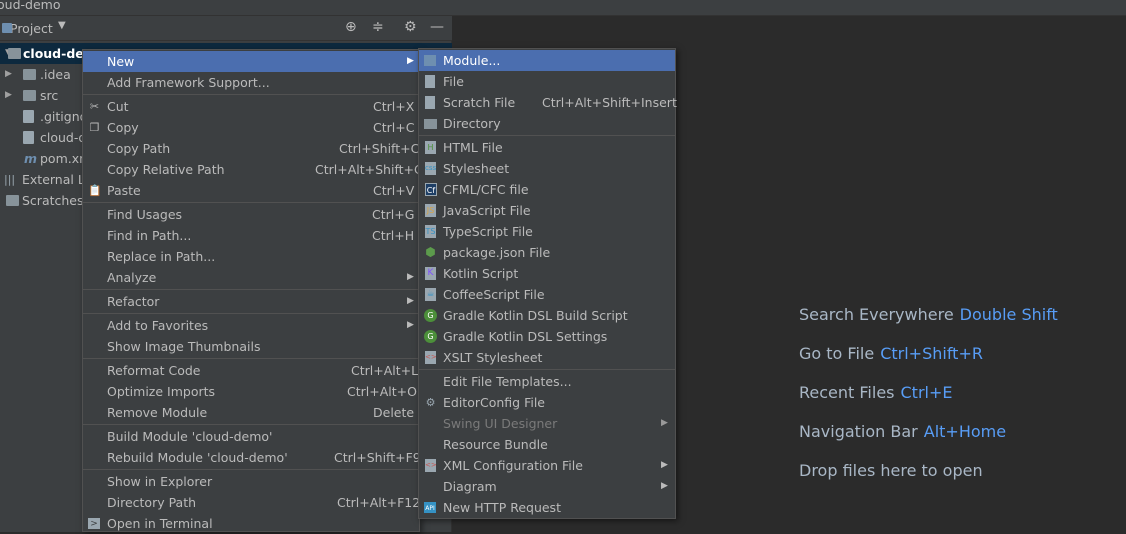 This screenshot has height=534, width=1126. What do you see at coordinates (251, 346) in the screenshot?
I see `menu-item-show-image-thumbnails: Show Image Thumbnails` at bounding box center [251, 346].